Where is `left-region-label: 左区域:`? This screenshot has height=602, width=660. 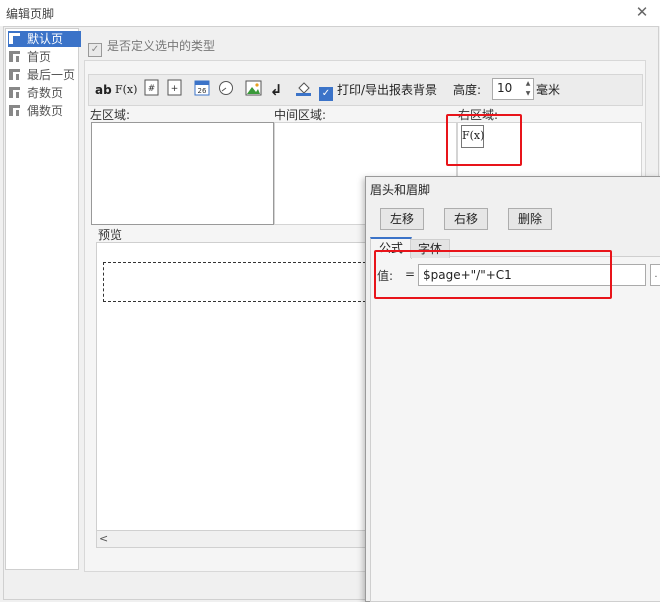 left-region-label: 左区域: is located at coordinates (110, 115).